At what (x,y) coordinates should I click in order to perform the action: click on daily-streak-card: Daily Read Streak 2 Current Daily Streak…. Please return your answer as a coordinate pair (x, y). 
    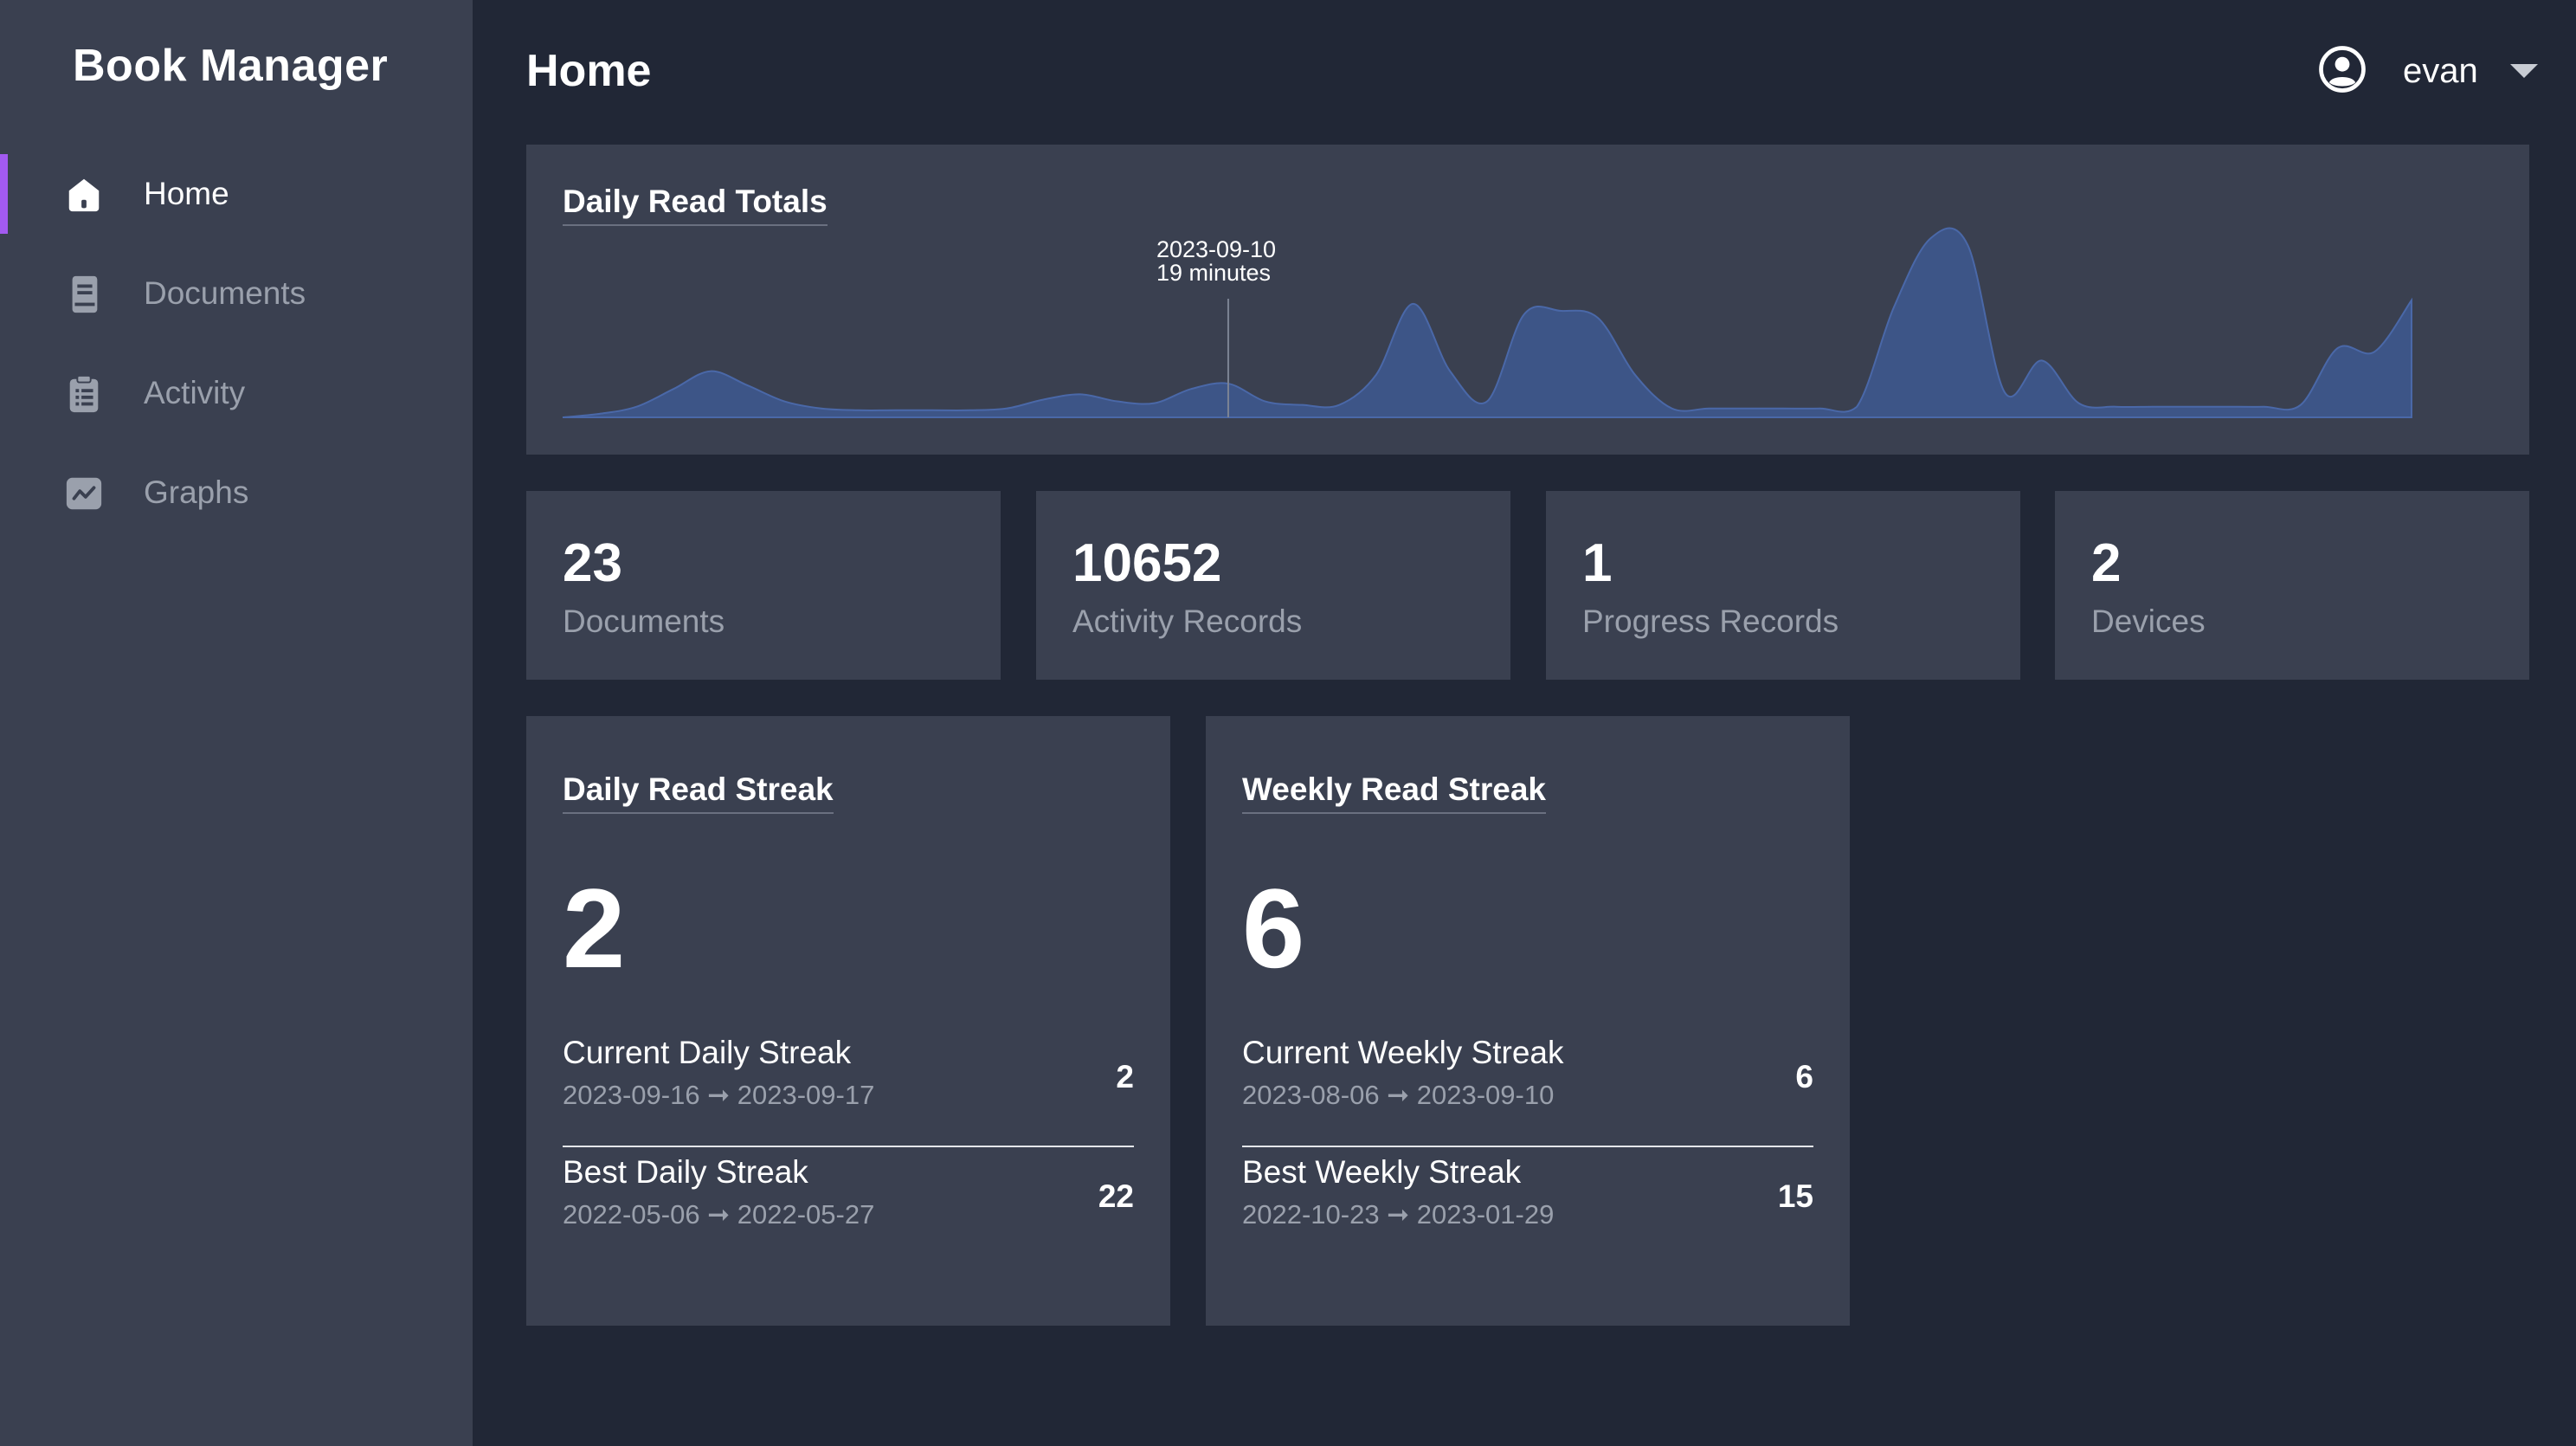
    Looking at the image, I should click on (848, 1021).